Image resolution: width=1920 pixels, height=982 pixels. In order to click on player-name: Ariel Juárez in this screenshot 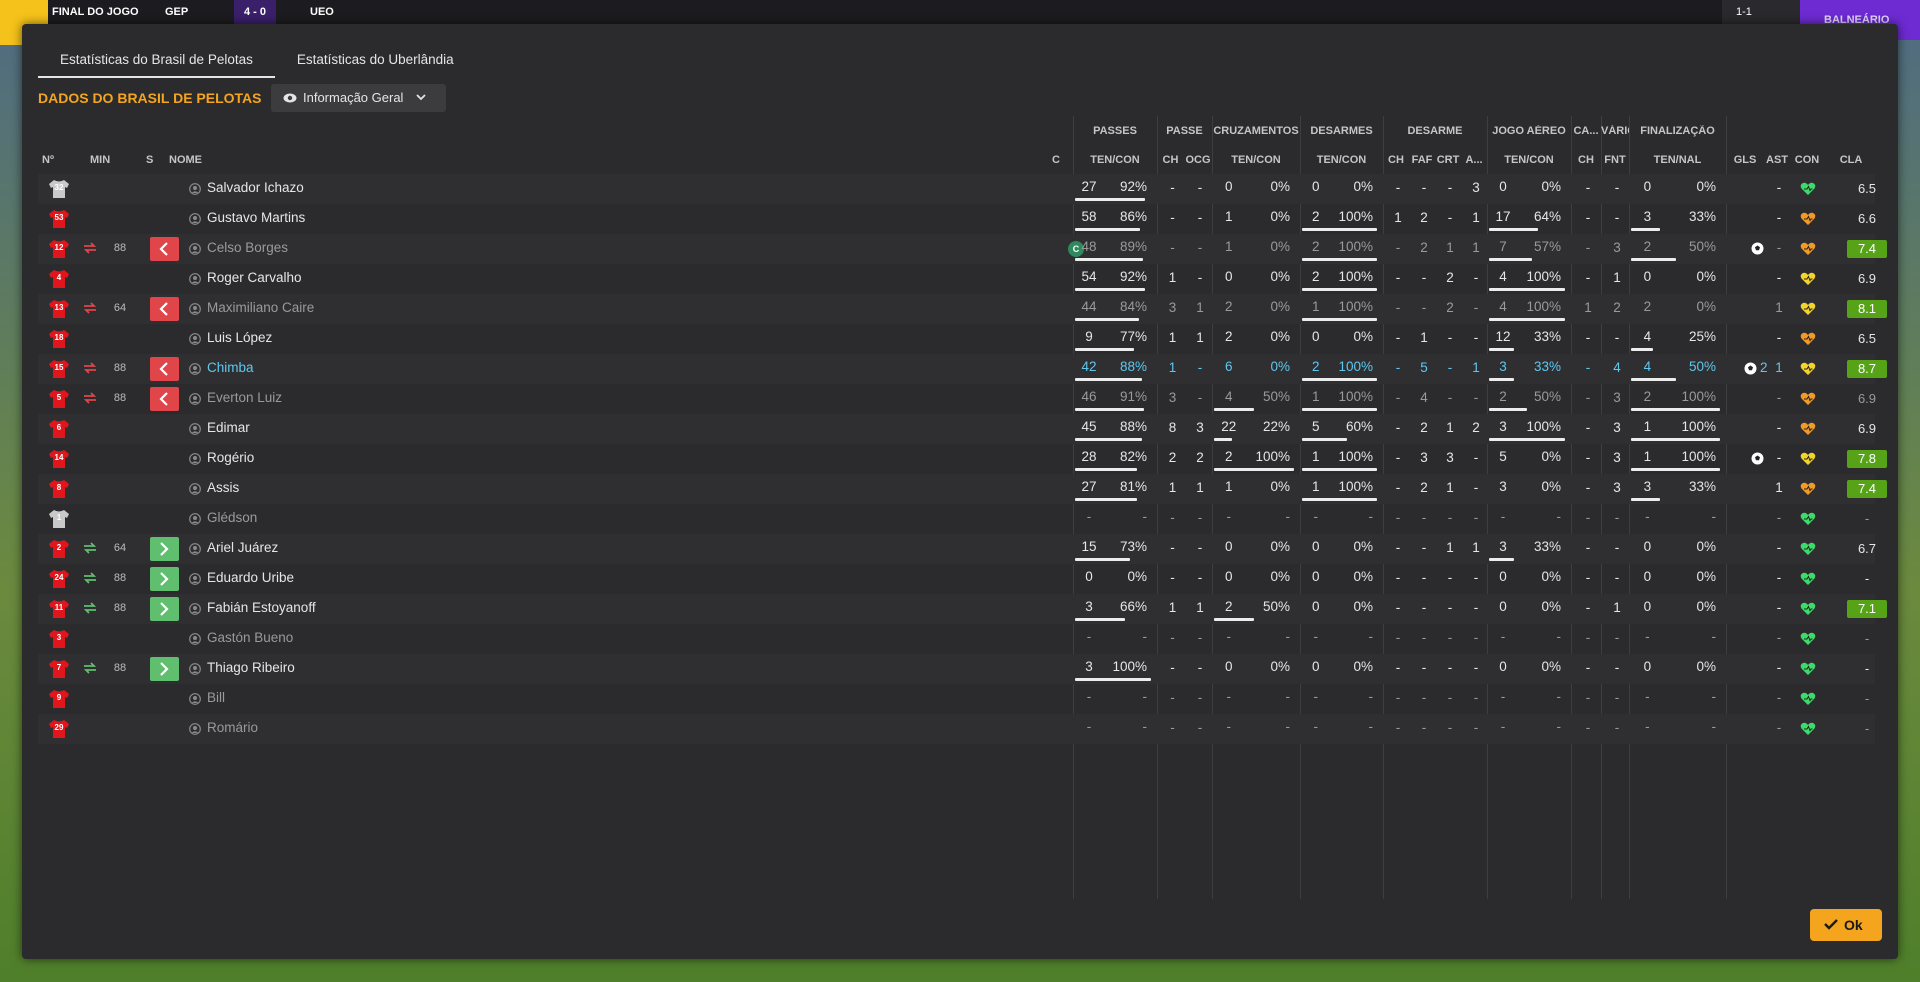, I will do `click(242, 549)`.